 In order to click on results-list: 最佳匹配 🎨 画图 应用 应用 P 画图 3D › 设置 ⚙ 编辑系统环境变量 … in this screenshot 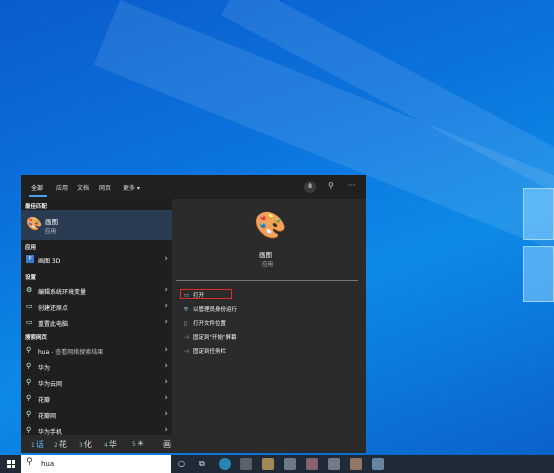, I will do `click(96, 317)`.